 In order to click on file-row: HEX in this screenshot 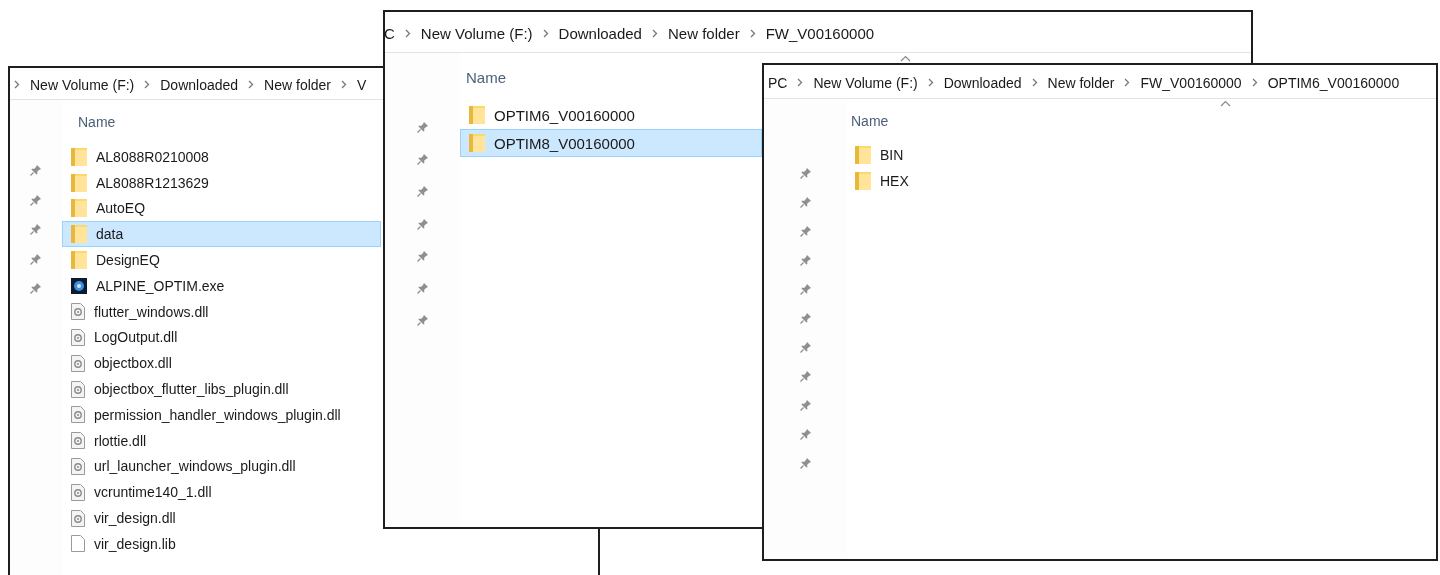, I will do `click(1041, 181)`.